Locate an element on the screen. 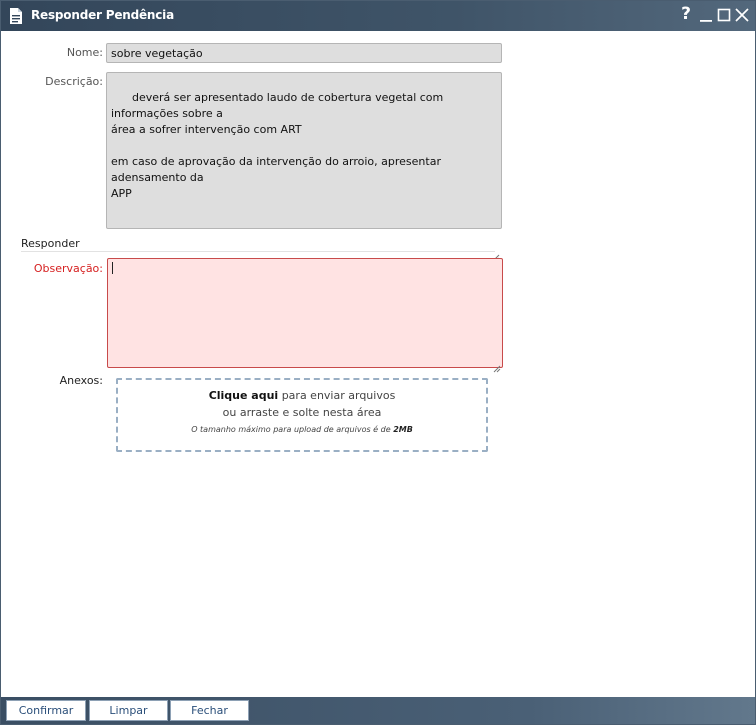  description-label: Descrição: is located at coordinates (74, 81).